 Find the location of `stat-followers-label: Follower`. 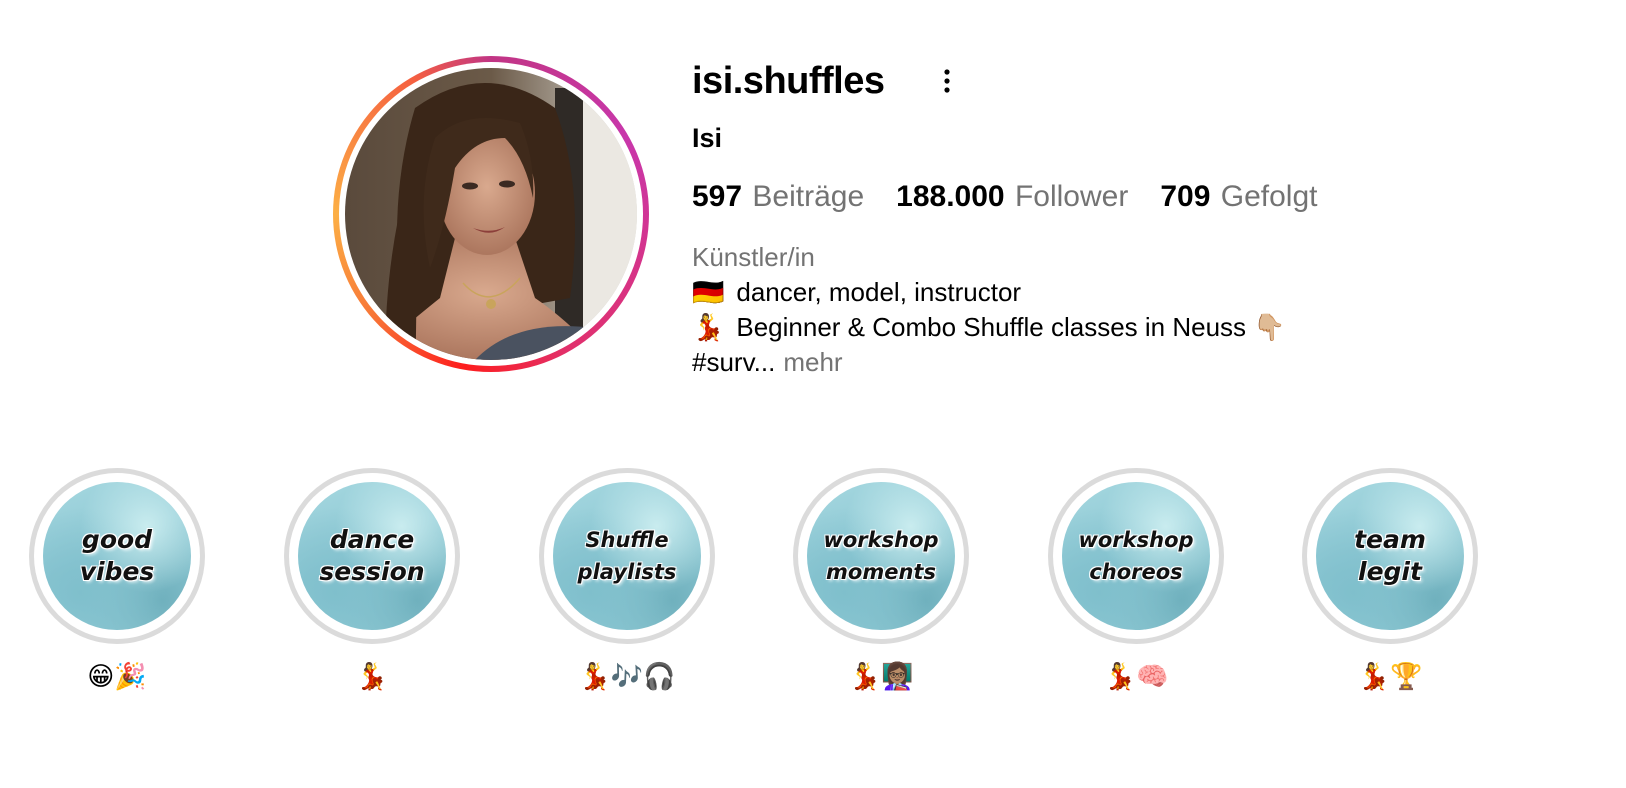

stat-followers-label: Follower is located at coordinates (1071, 196).